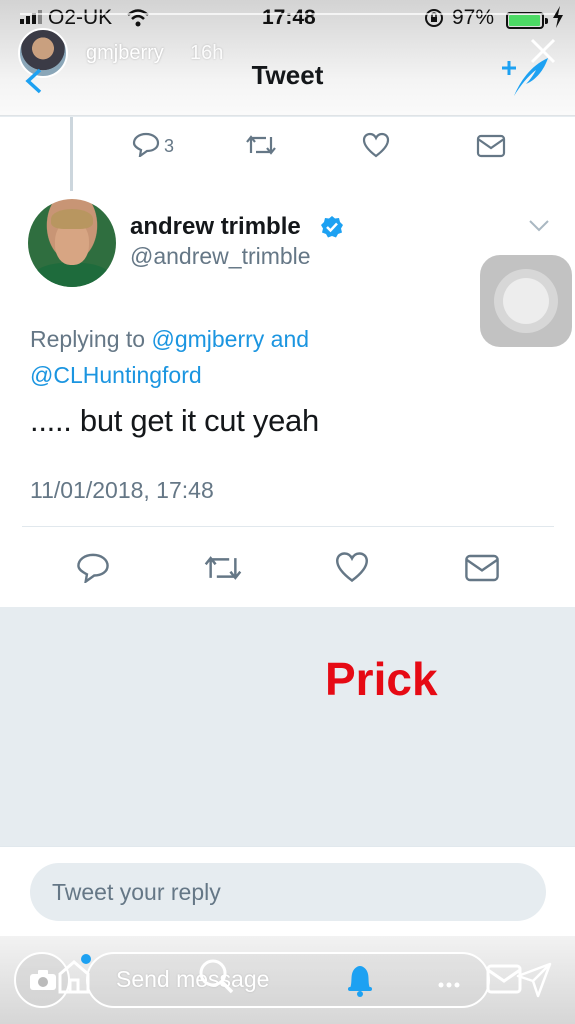  Describe the element at coordinates (534, 980) in the screenshot. I see `send-icon` at that location.